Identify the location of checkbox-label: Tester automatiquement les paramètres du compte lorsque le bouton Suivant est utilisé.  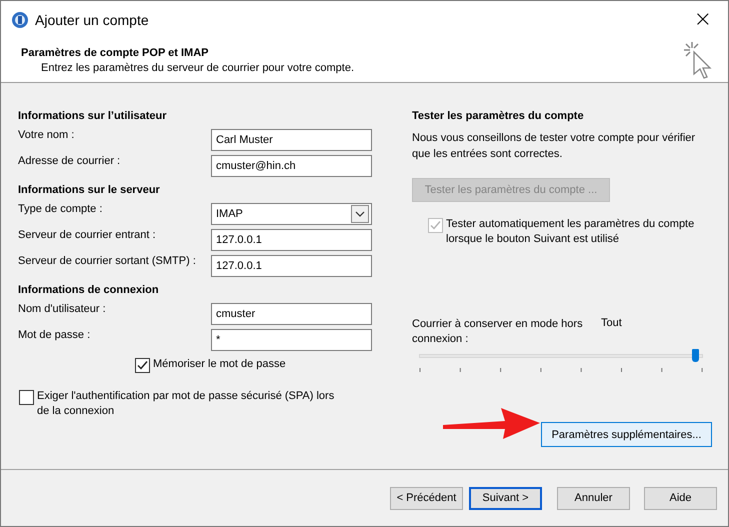
(571, 232).